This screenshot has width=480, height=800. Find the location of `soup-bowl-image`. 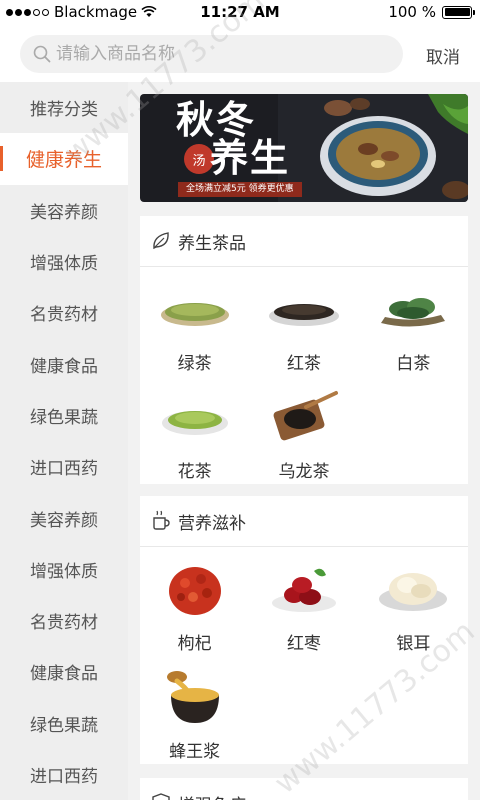

soup-bowl-image is located at coordinates (373, 148).